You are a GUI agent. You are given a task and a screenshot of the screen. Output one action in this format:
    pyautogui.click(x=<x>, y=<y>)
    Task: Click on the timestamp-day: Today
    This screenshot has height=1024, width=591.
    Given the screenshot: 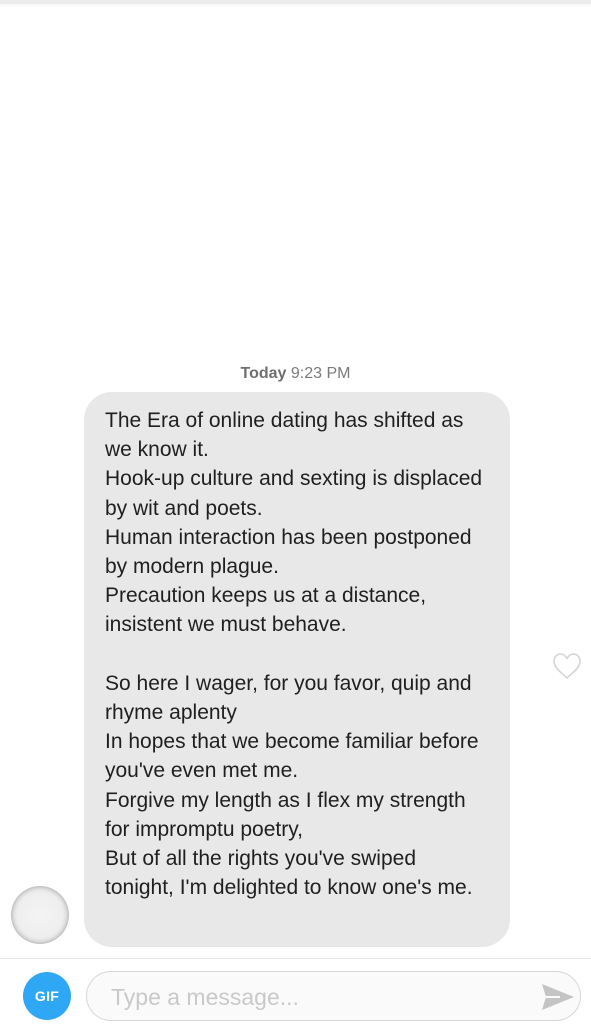 What is the action you would take?
    pyautogui.click(x=263, y=373)
    